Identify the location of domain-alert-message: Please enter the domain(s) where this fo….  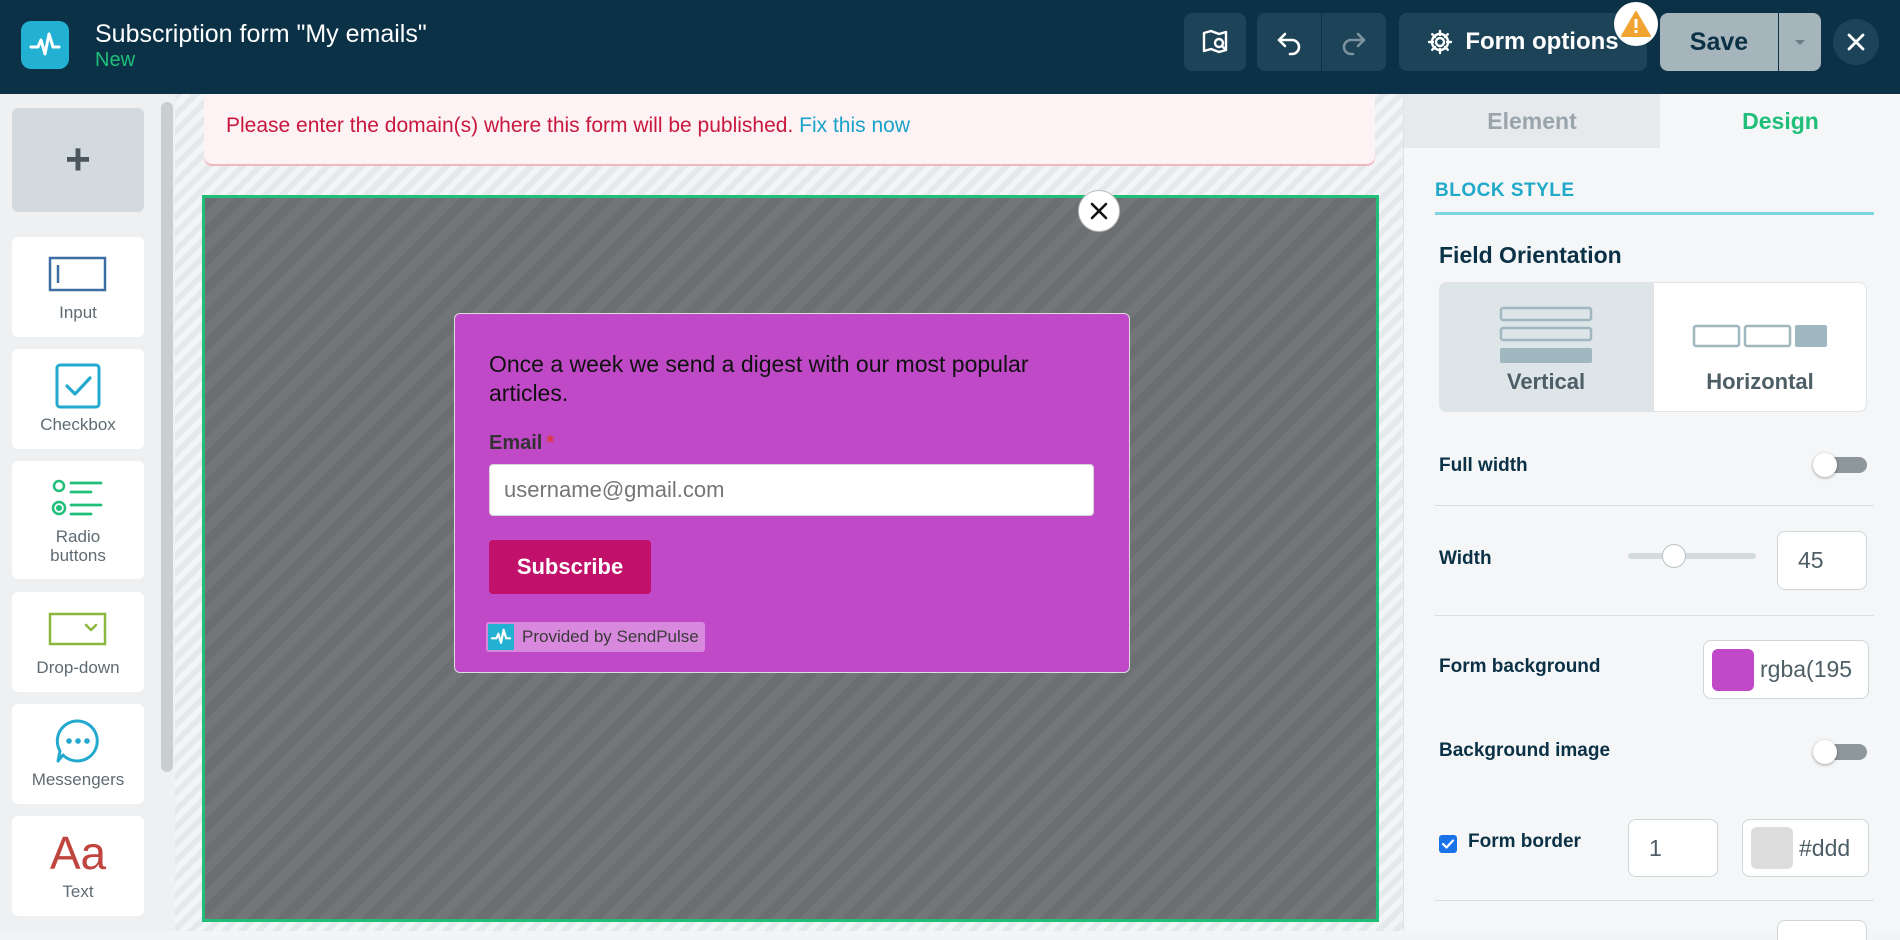
(568, 126).